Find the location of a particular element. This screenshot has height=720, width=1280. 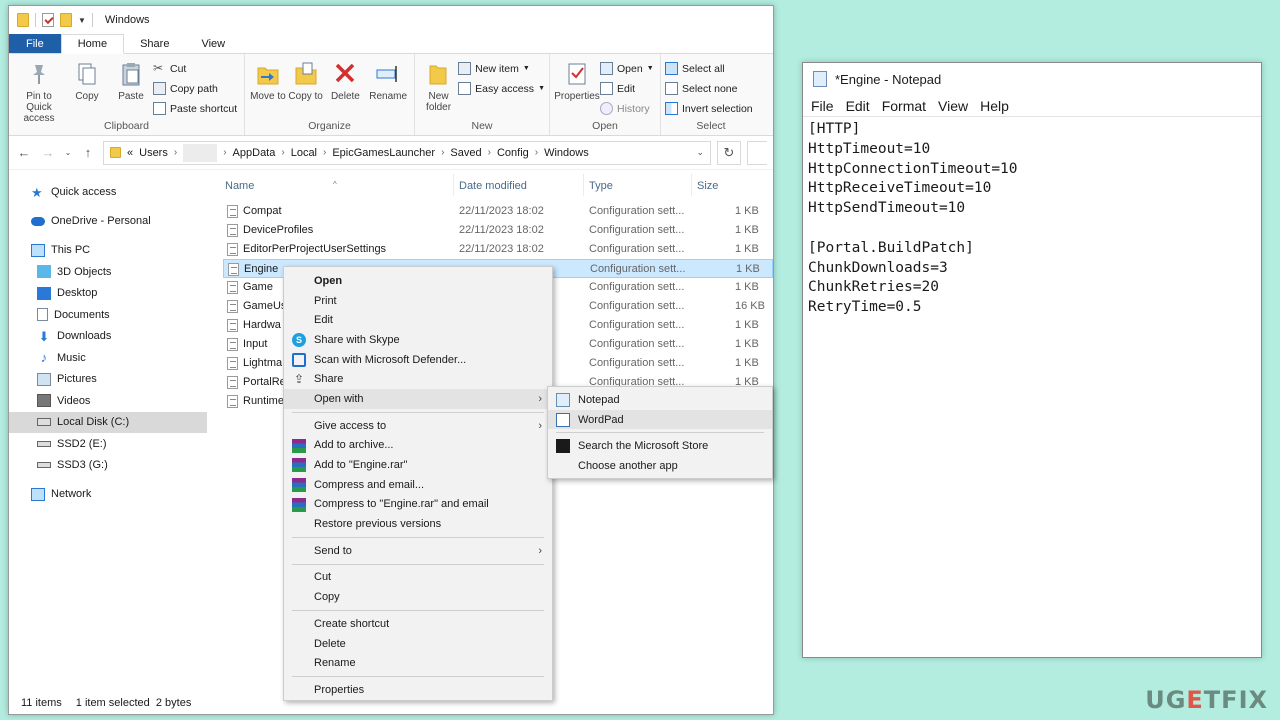

tab-view: View is located at coordinates (213, 43).